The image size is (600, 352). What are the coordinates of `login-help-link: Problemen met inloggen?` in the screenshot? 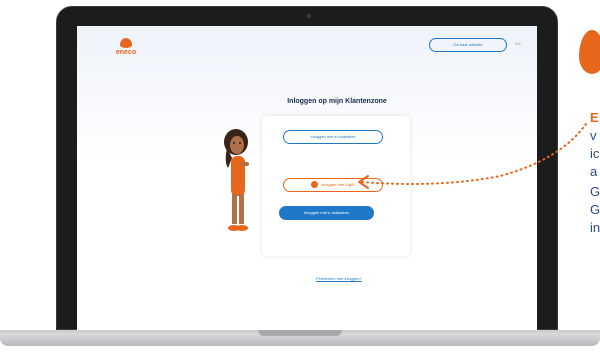 It's located at (339, 278).